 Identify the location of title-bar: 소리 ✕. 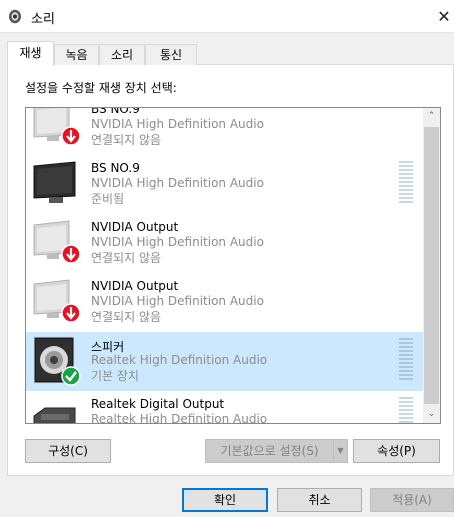
(227, 16).